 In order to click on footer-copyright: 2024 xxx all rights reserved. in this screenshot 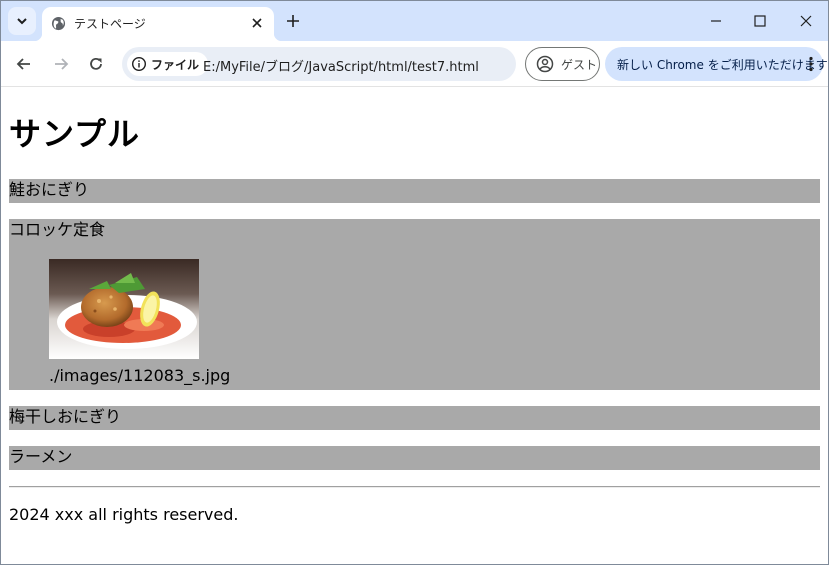, I will do `click(124, 514)`.